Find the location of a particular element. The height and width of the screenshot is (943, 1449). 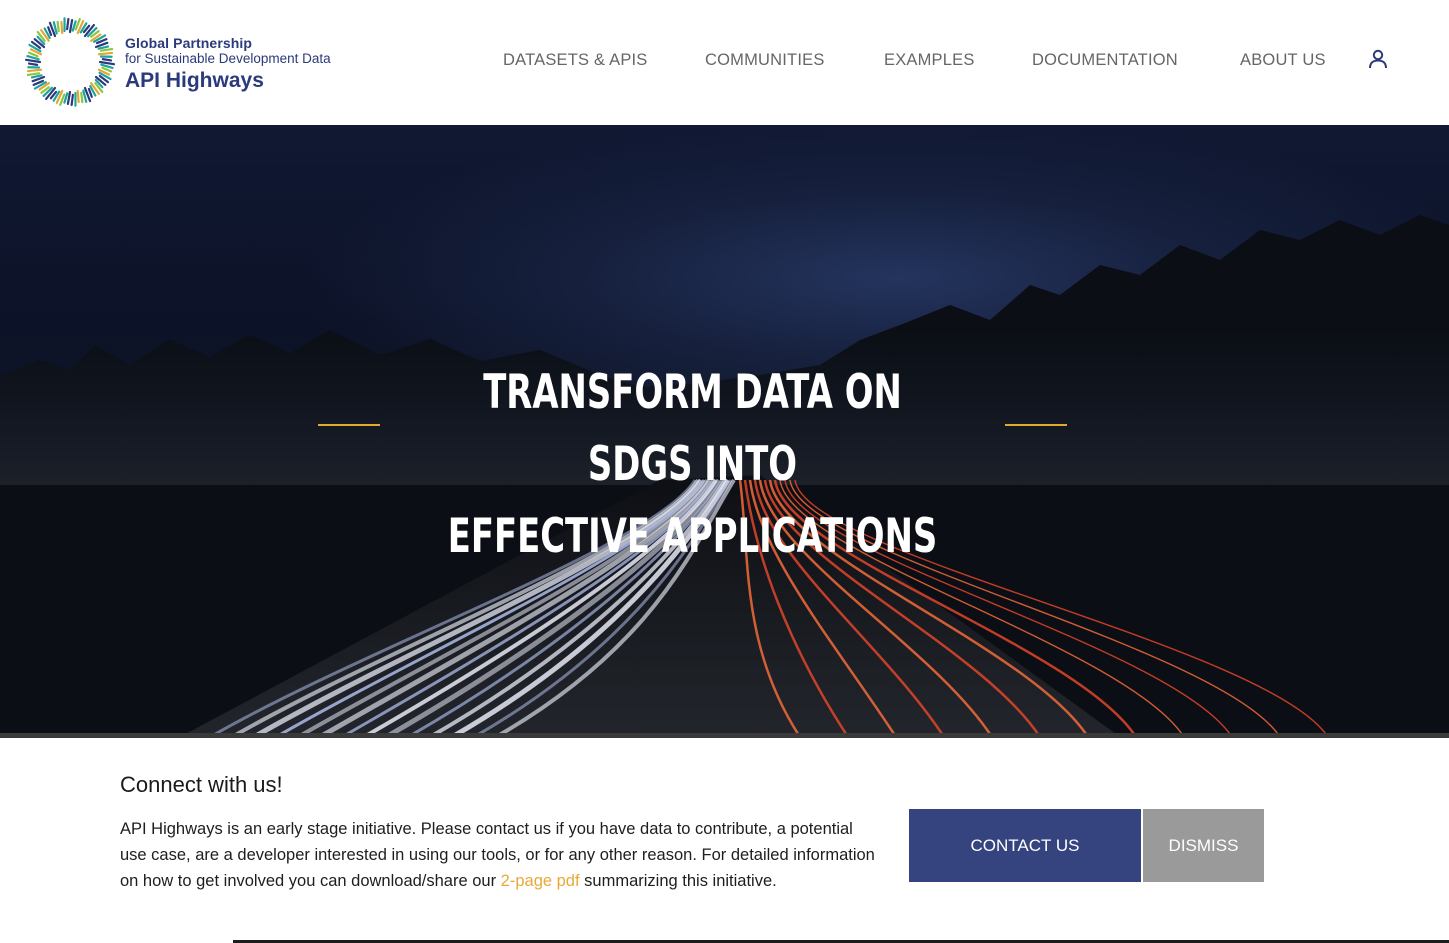

logo-line-1: Global Partnership is located at coordinates (189, 43).